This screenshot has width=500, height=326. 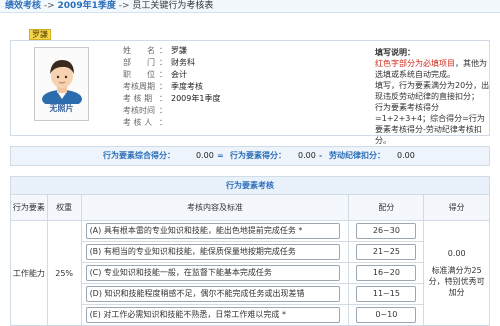 I want to click on criterion-cell: (C) 专业知识和技能一般，在监督下能基本完成任务, so click(x=215, y=273).